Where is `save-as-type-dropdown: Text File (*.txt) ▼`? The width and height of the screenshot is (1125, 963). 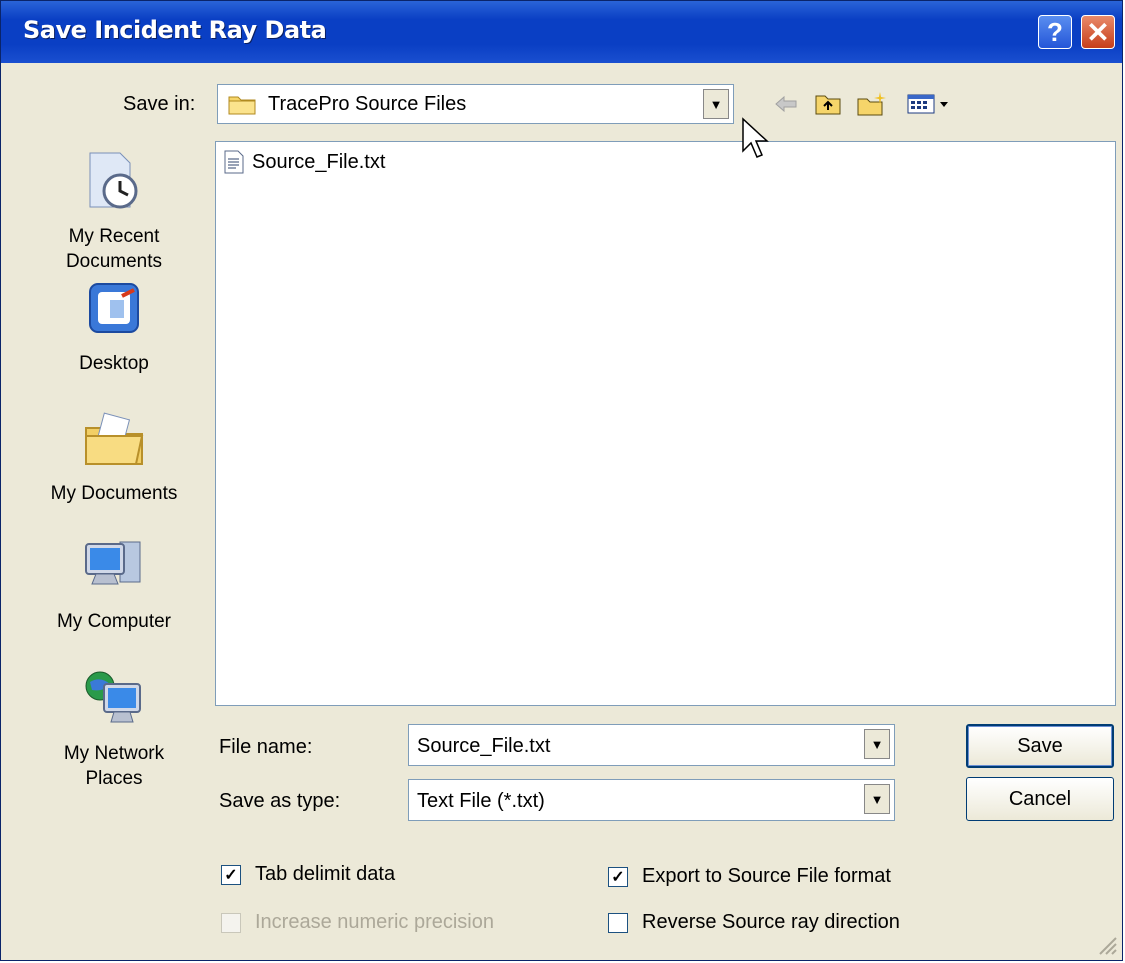 save-as-type-dropdown: Text File (*.txt) ▼ is located at coordinates (651, 800).